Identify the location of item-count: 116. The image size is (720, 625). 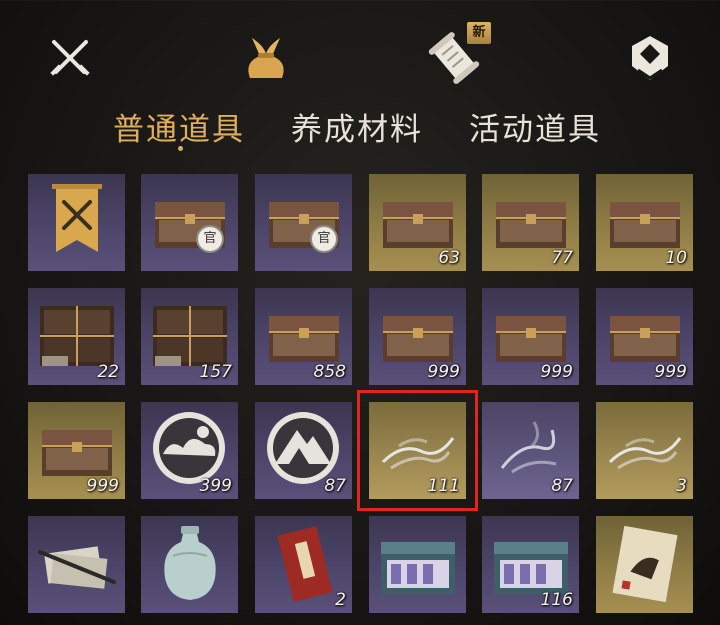
(556, 600).